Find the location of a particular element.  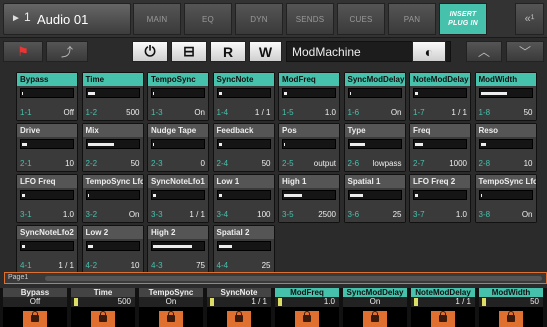

compare-button: ⊟ is located at coordinates (189, 51).